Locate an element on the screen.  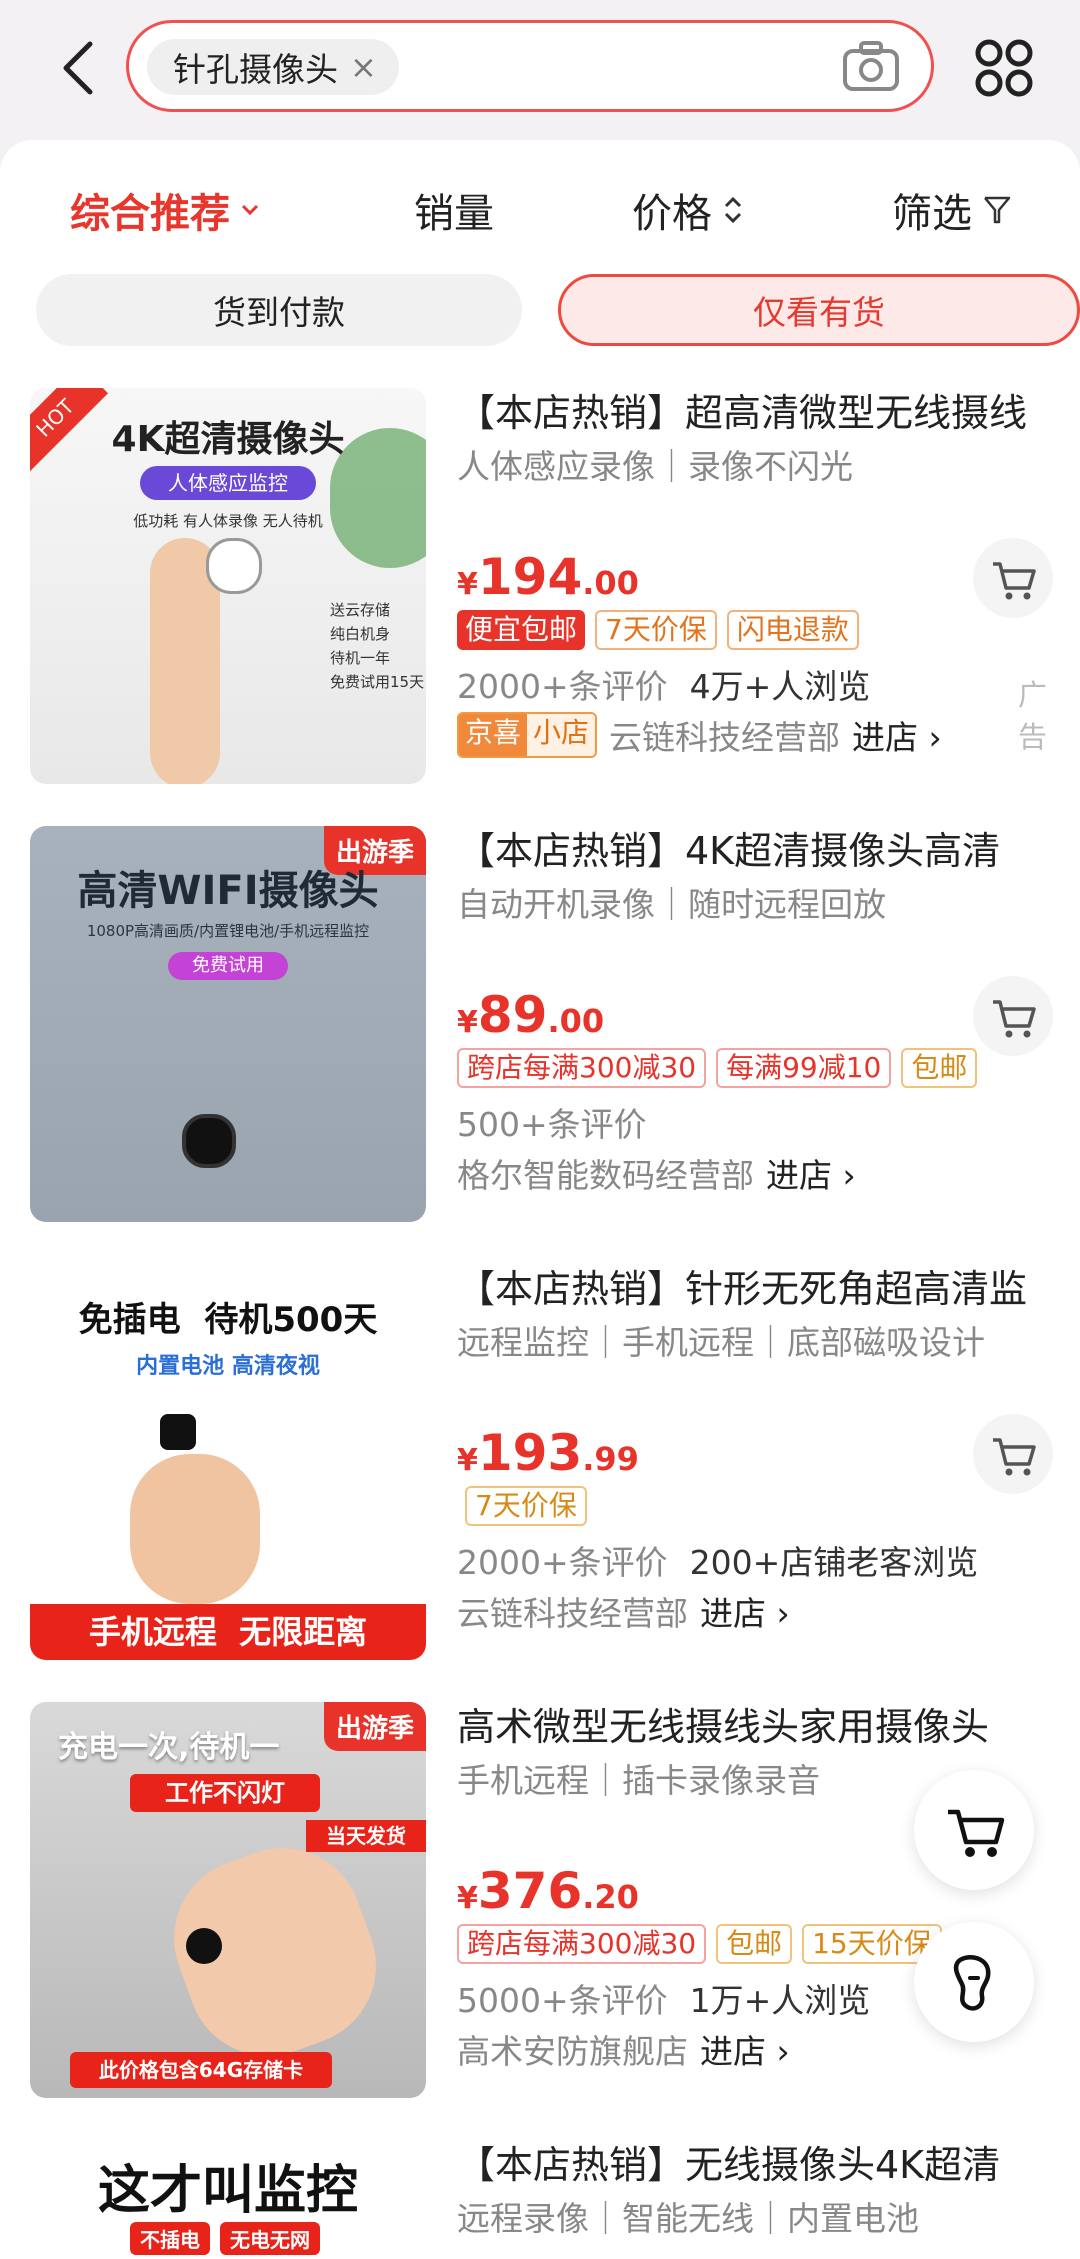
shop-row: 高术安防旗舰店 进店 › is located at coordinates (623, 2049).